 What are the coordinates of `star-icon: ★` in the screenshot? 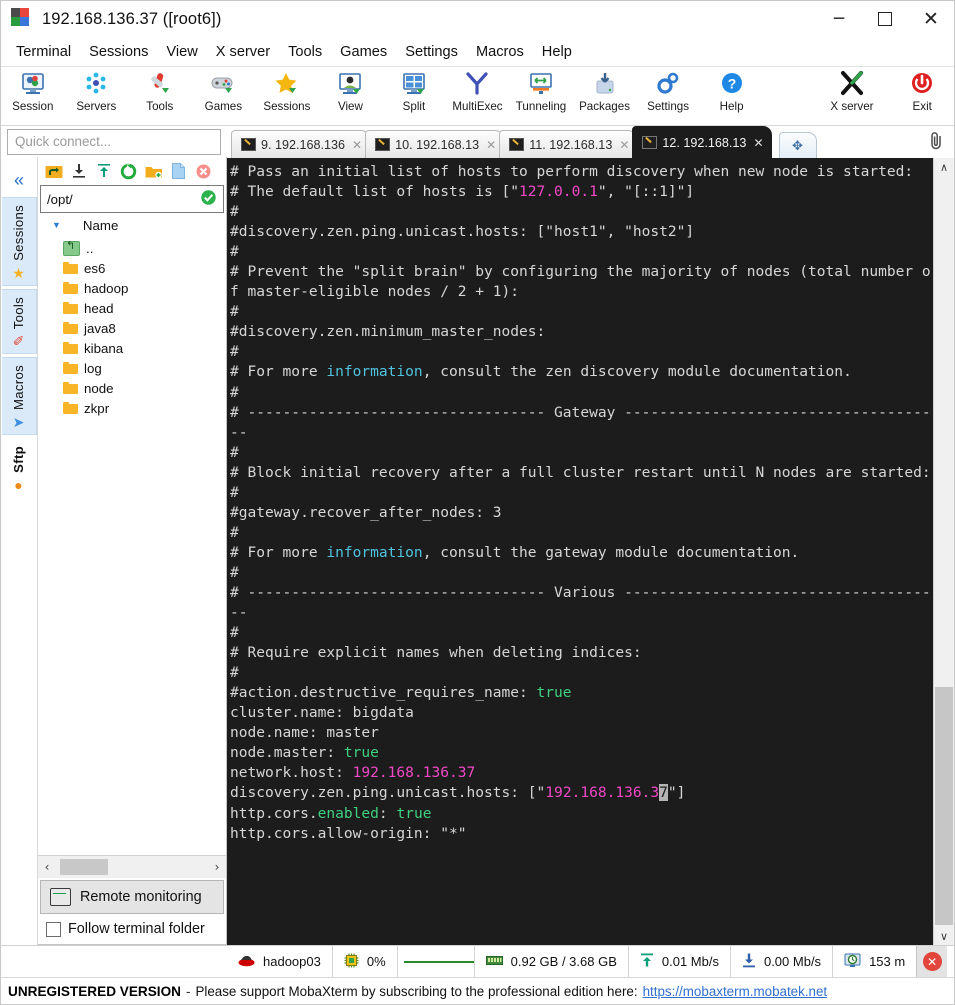 It's located at (18, 272).